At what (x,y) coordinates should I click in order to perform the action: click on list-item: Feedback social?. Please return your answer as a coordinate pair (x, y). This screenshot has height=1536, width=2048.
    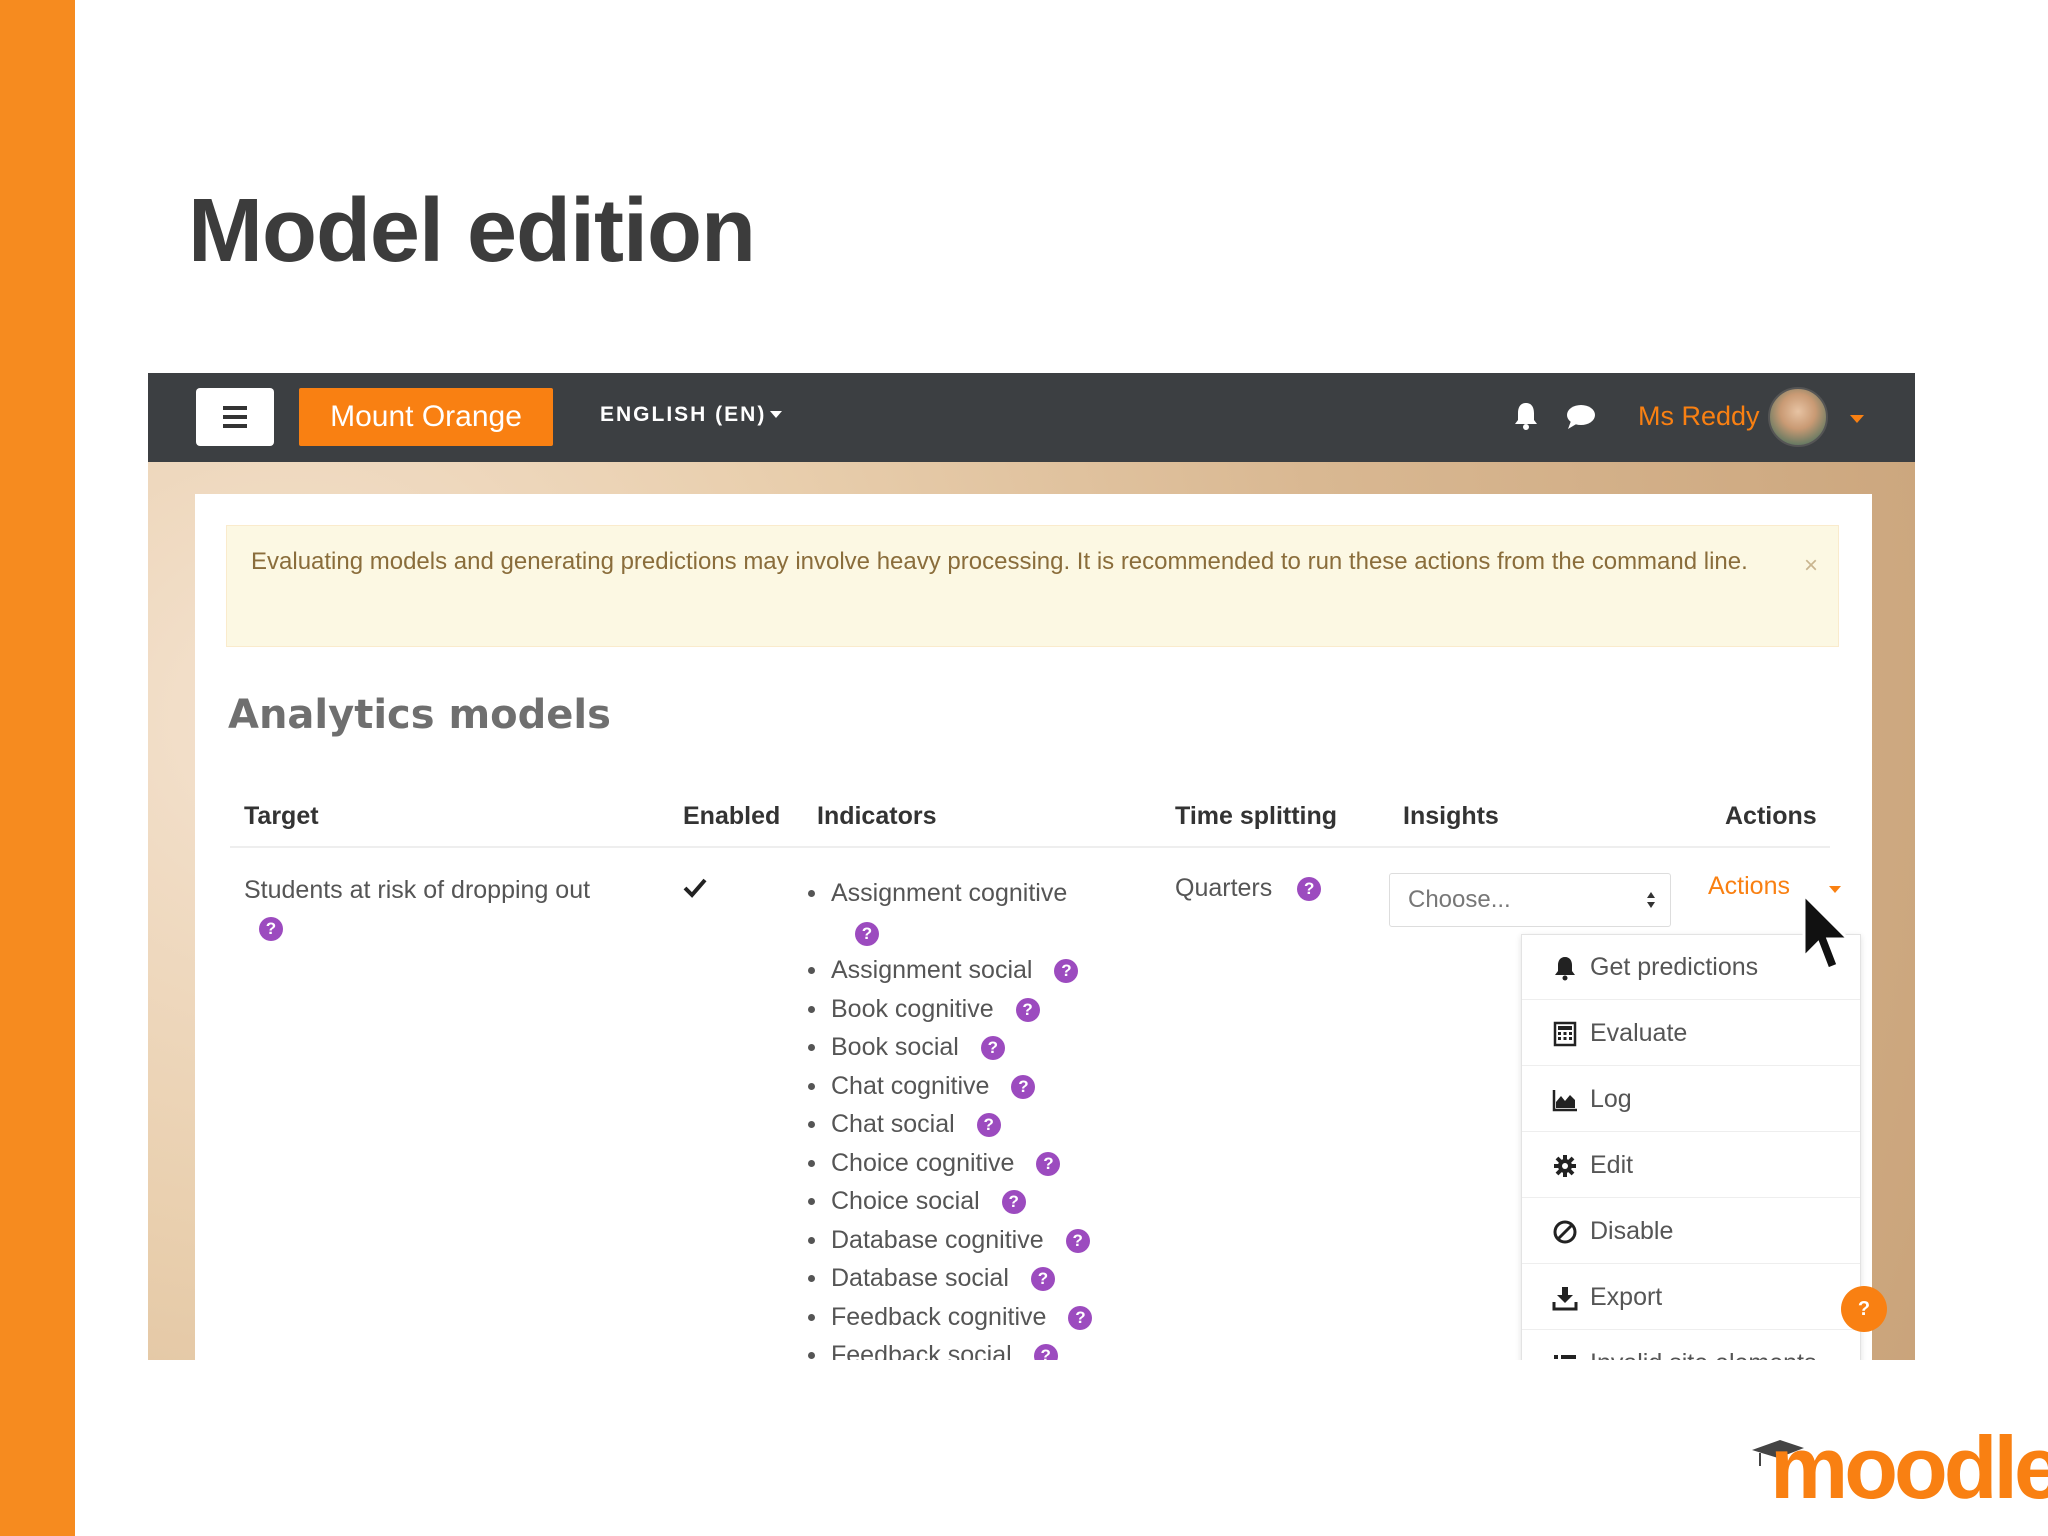
    Looking at the image, I should click on (948, 1348).